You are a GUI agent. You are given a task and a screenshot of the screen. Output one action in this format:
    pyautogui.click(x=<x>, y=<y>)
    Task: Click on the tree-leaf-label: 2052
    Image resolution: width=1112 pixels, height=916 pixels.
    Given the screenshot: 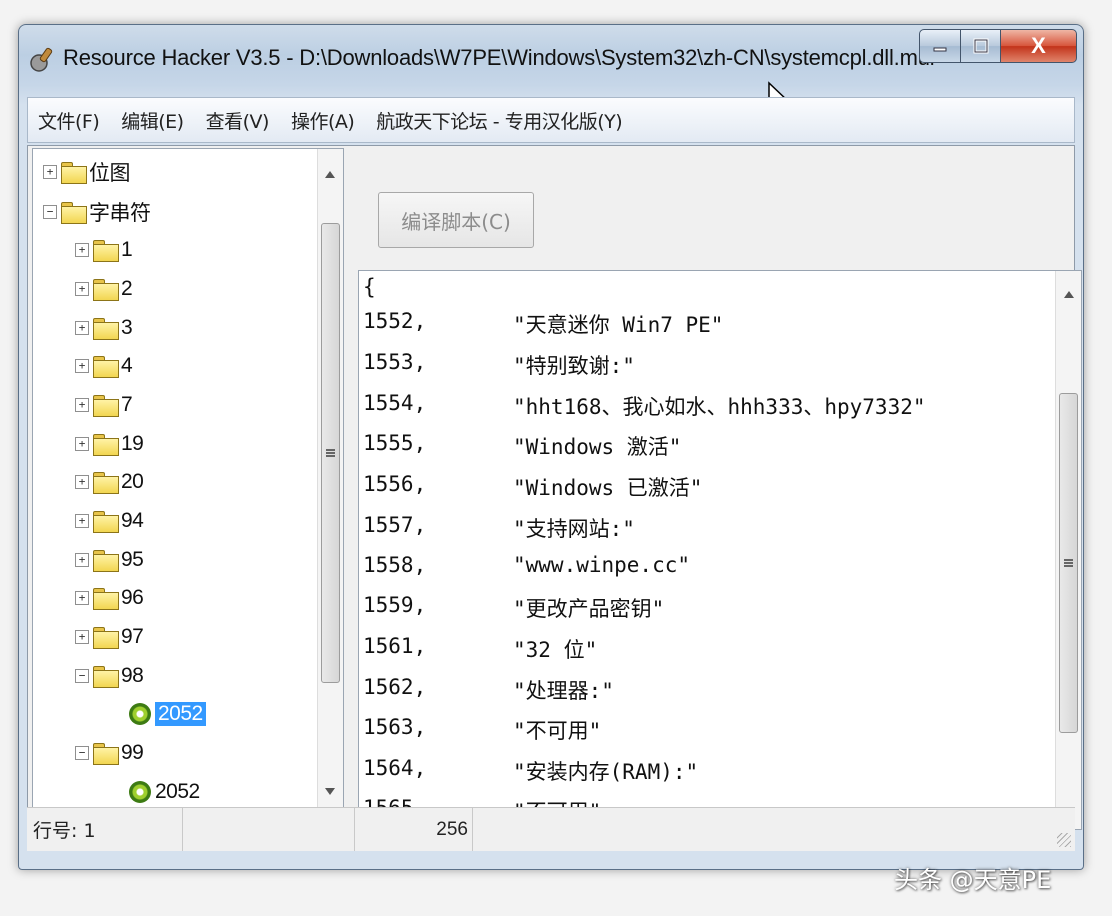 What is the action you would take?
    pyautogui.click(x=177, y=791)
    